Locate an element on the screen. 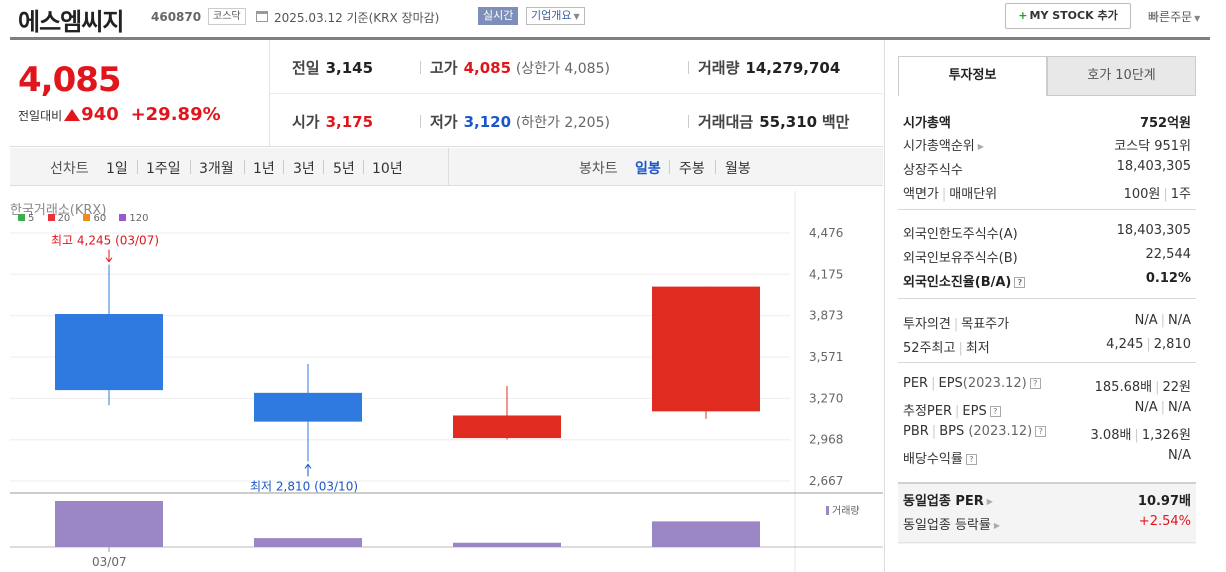  par-value: 100원 | 1주 is located at coordinates (1157, 192).